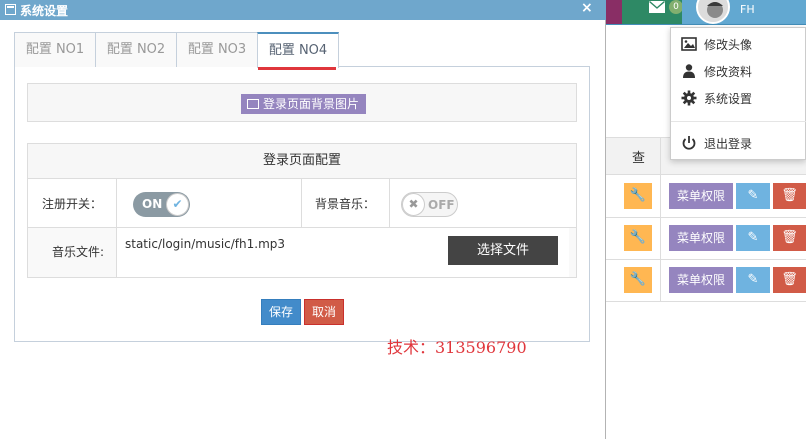 This screenshot has width=806, height=439. Describe the element at coordinates (689, 143) in the screenshot. I see `power-icon` at that location.